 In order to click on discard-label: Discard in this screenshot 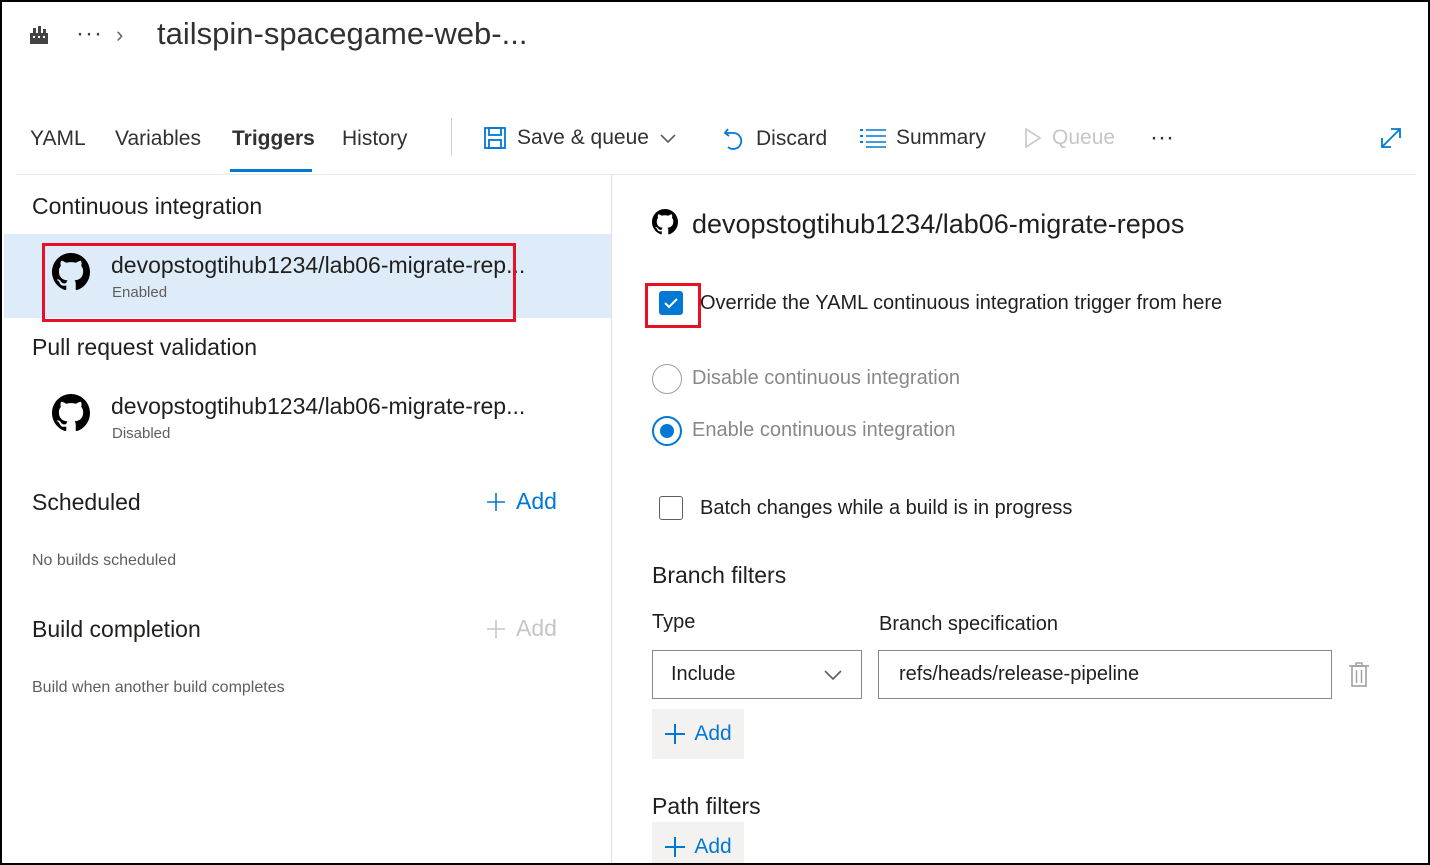, I will do `click(792, 138)`.